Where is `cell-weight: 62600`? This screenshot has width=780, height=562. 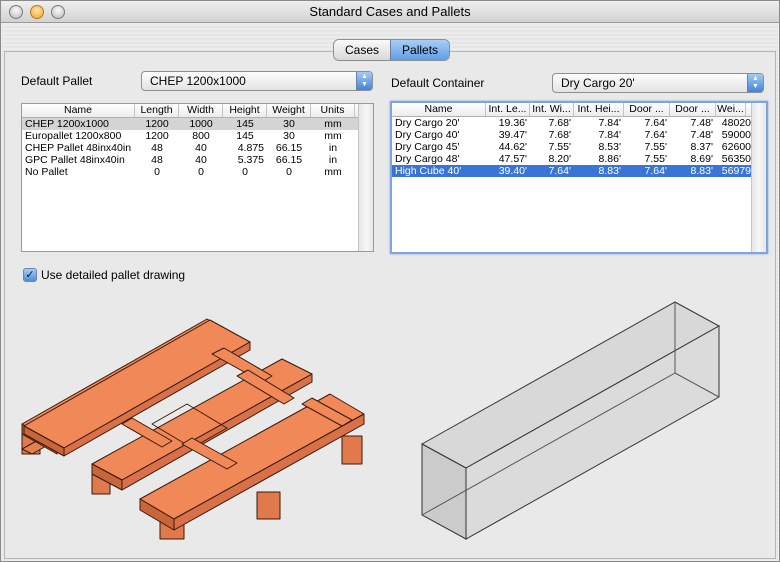 cell-weight: 62600 is located at coordinates (736, 147).